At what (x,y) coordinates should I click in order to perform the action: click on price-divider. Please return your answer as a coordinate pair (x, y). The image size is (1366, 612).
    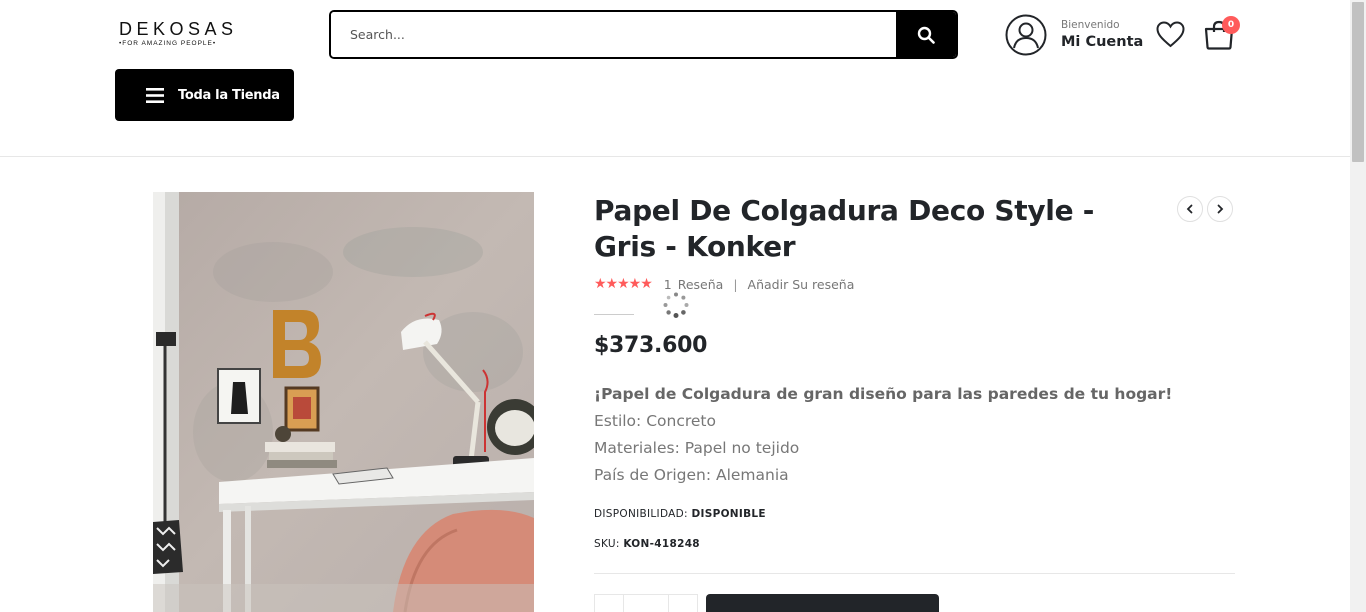
    Looking at the image, I should click on (614, 314).